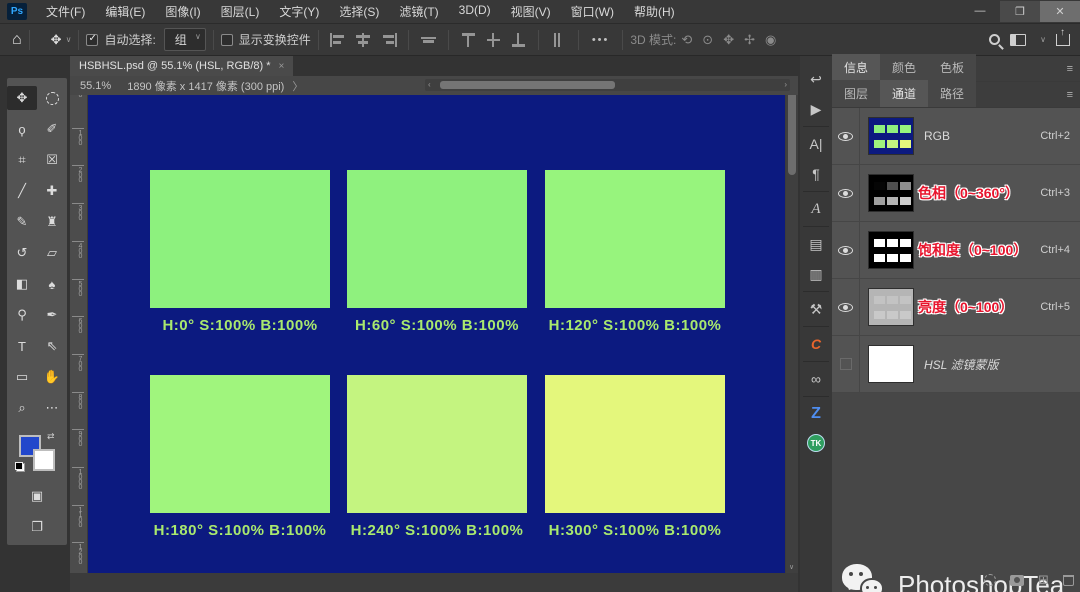  What do you see at coordinates (20, 467) in the screenshot?
I see `default-colors-icon` at bounding box center [20, 467].